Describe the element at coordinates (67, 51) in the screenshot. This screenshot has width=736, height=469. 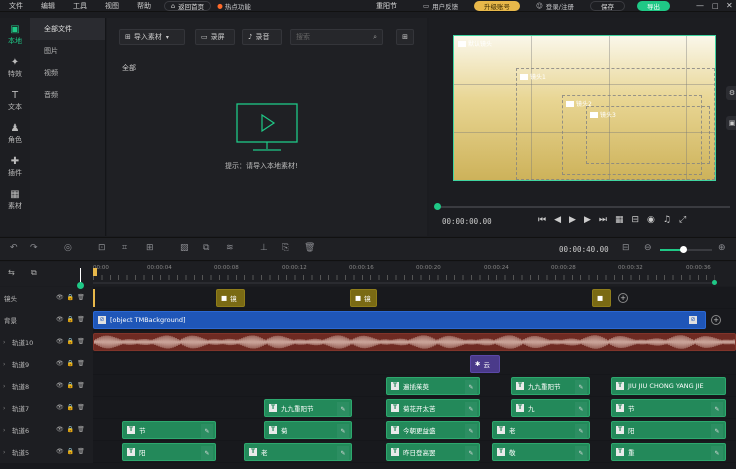
I see `category-images: 图片` at that location.